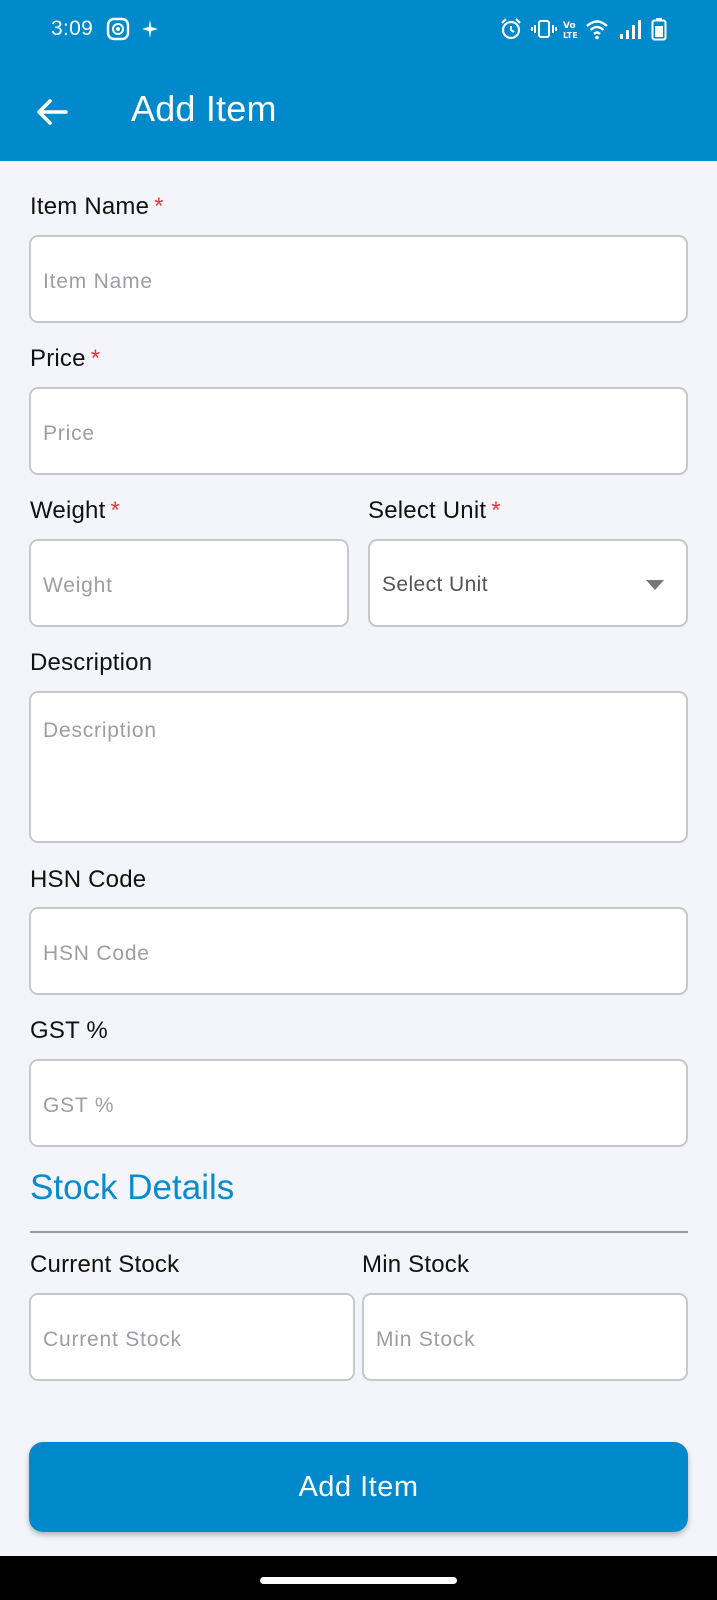  What do you see at coordinates (358, 279) in the screenshot?
I see `item-name-input: Item Name` at bounding box center [358, 279].